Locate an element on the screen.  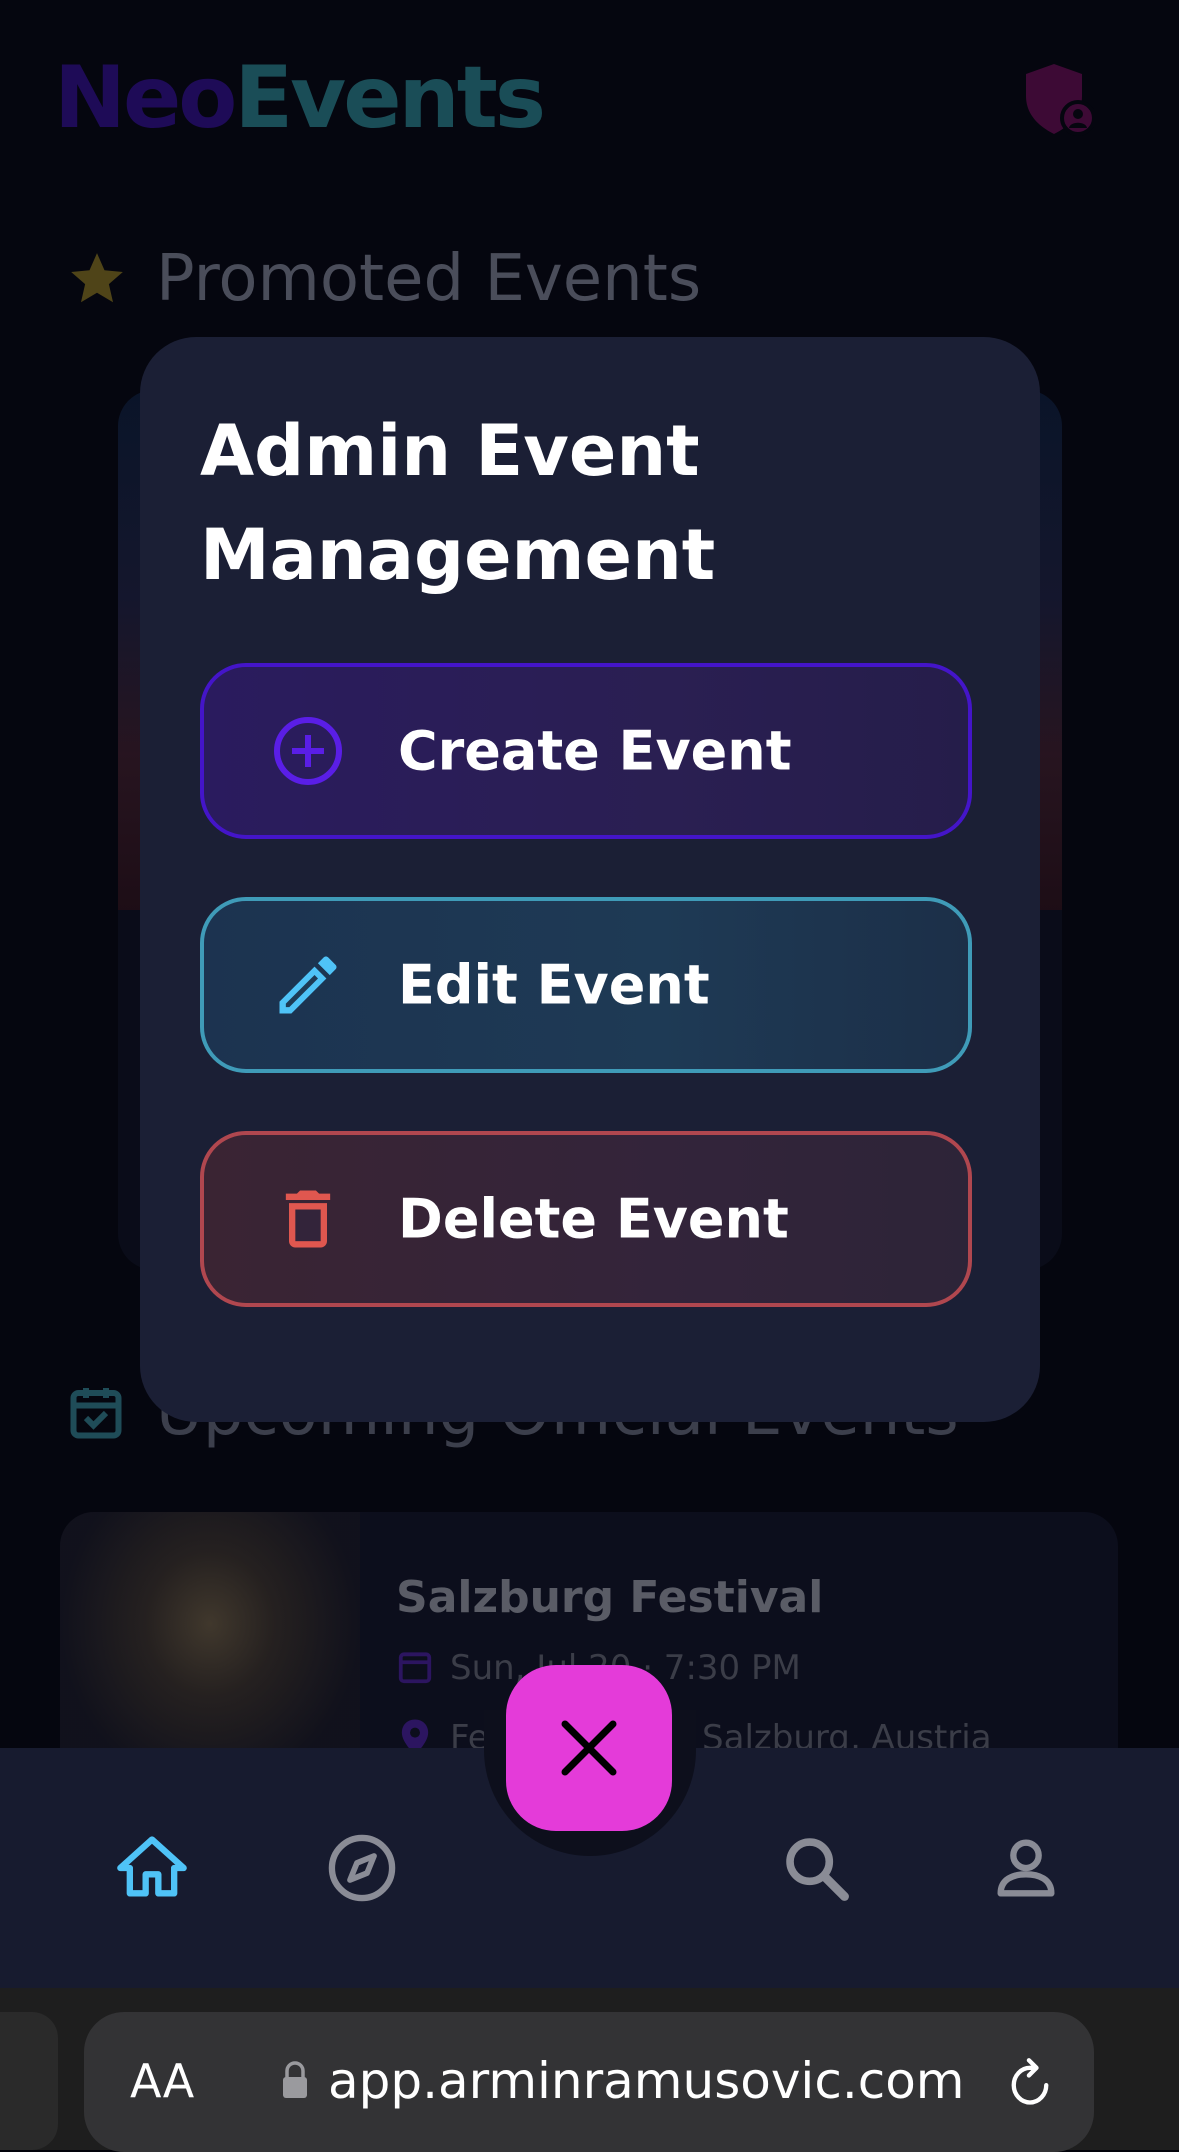
edit-event-button: Edit Event is located at coordinates (586, 985).